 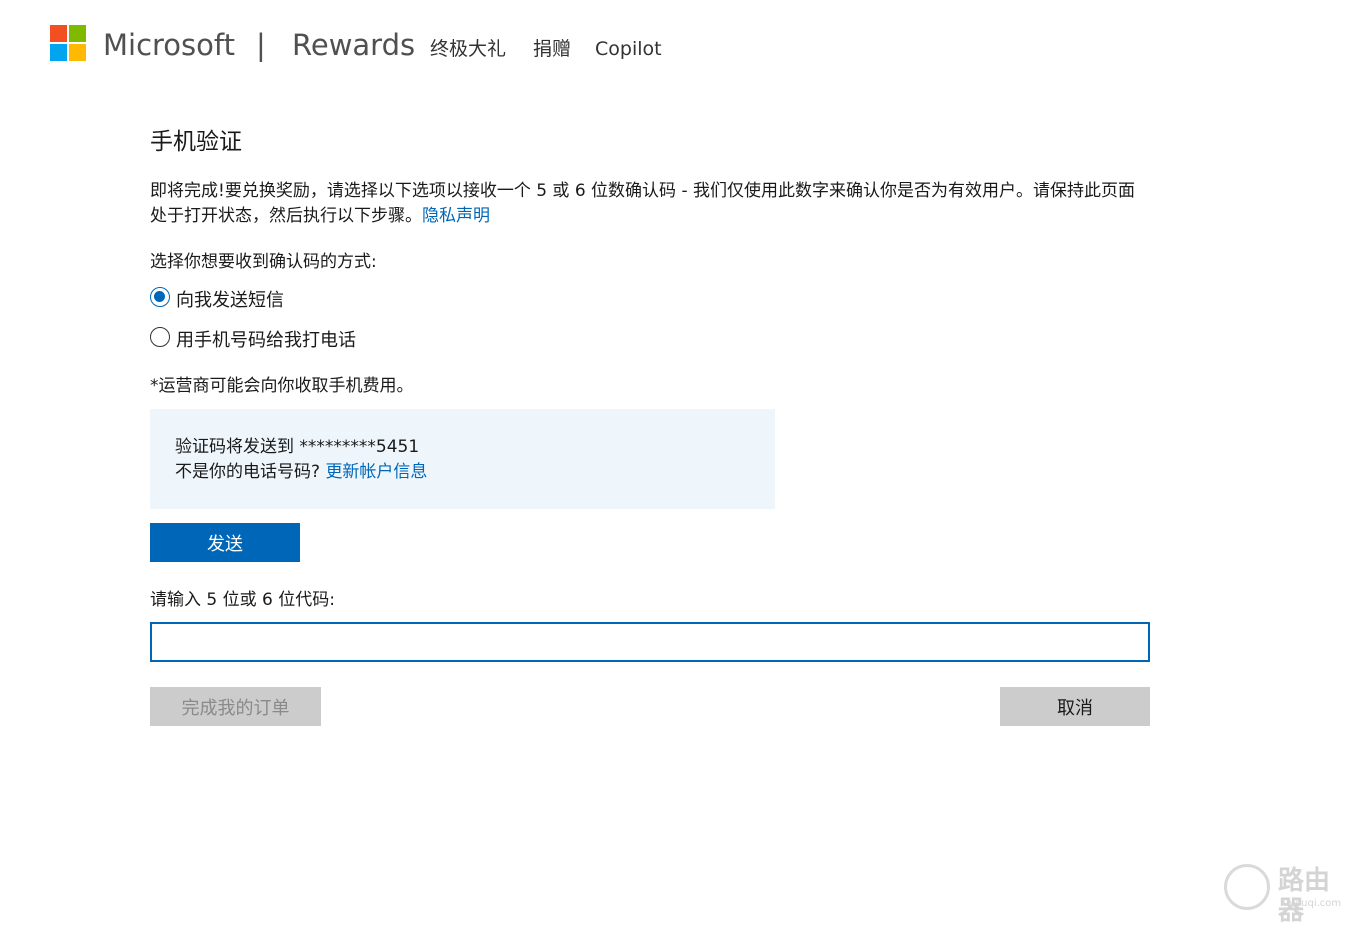 I want to click on option-sms: 向我发送短信, so click(x=217, y=297).